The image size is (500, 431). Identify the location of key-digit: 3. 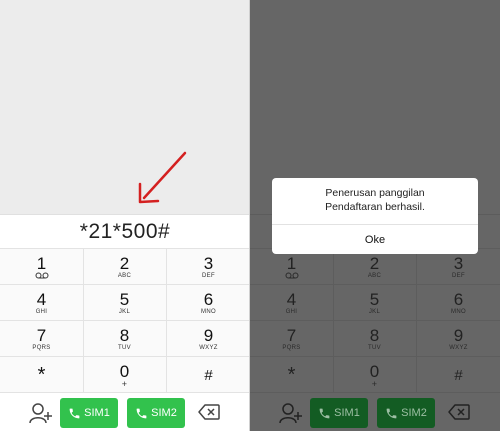
(208, 263).